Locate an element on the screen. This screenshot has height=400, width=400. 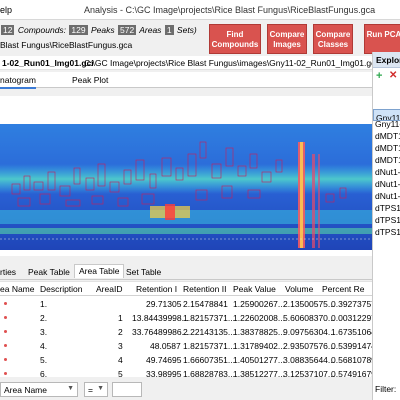
plus-icon: + is located at coordinates (379, 76).